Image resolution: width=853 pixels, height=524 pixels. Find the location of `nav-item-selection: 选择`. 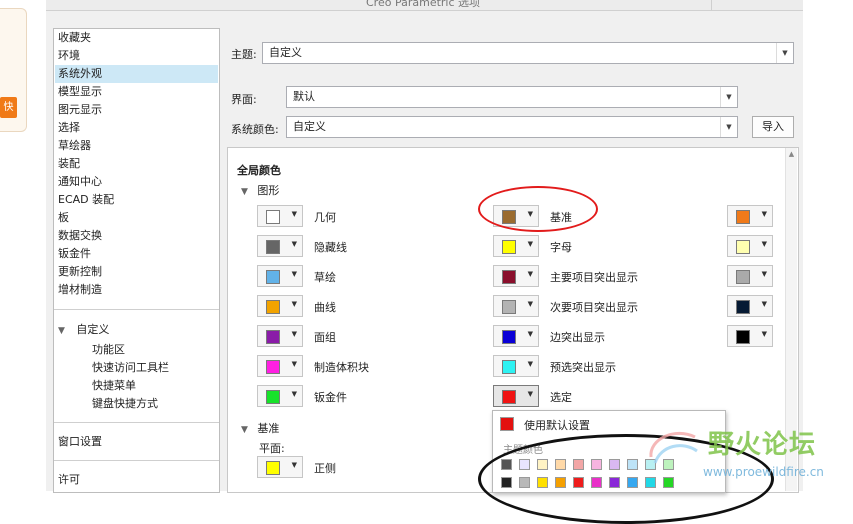

nav-item-selection: 选择 is located at coordinates (69, 128).